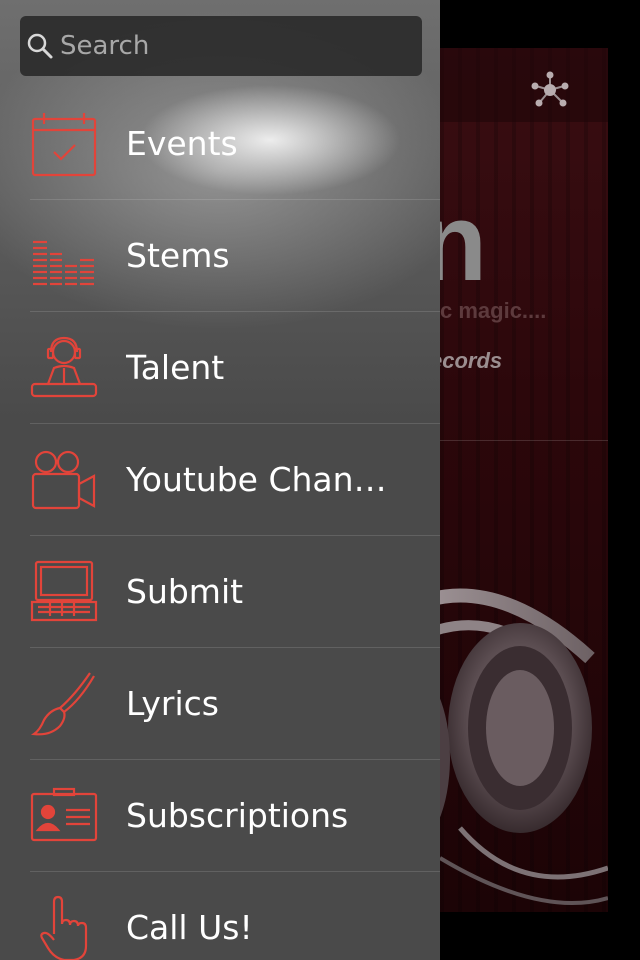  I want to click on menu-item-label: Subscriptions, so click(237, 815).